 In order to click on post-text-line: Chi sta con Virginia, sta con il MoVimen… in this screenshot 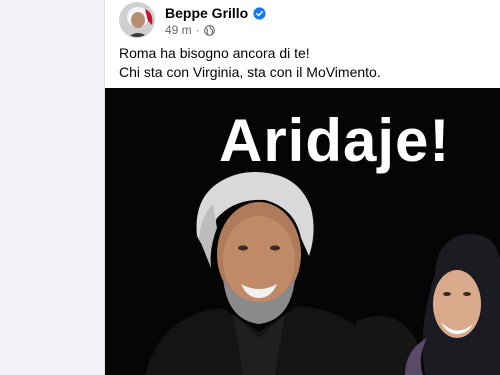, I will do `click(250, 72)`.